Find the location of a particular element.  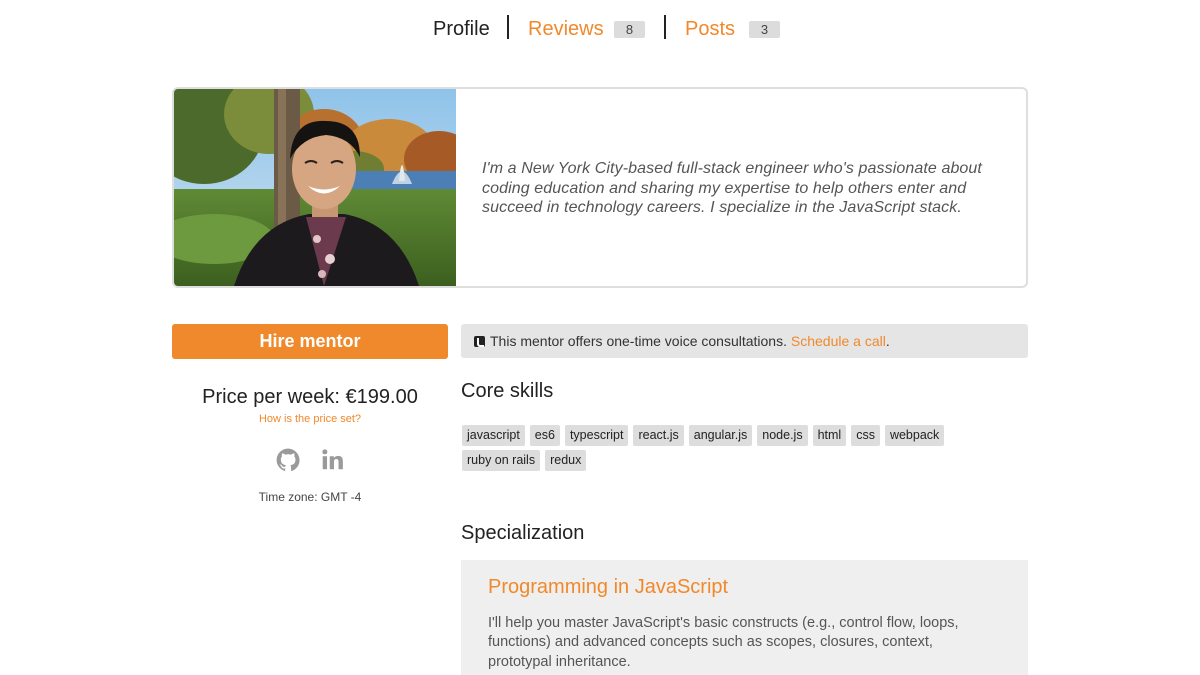

skill-tag: typescript is located at coordinates (596, 435).